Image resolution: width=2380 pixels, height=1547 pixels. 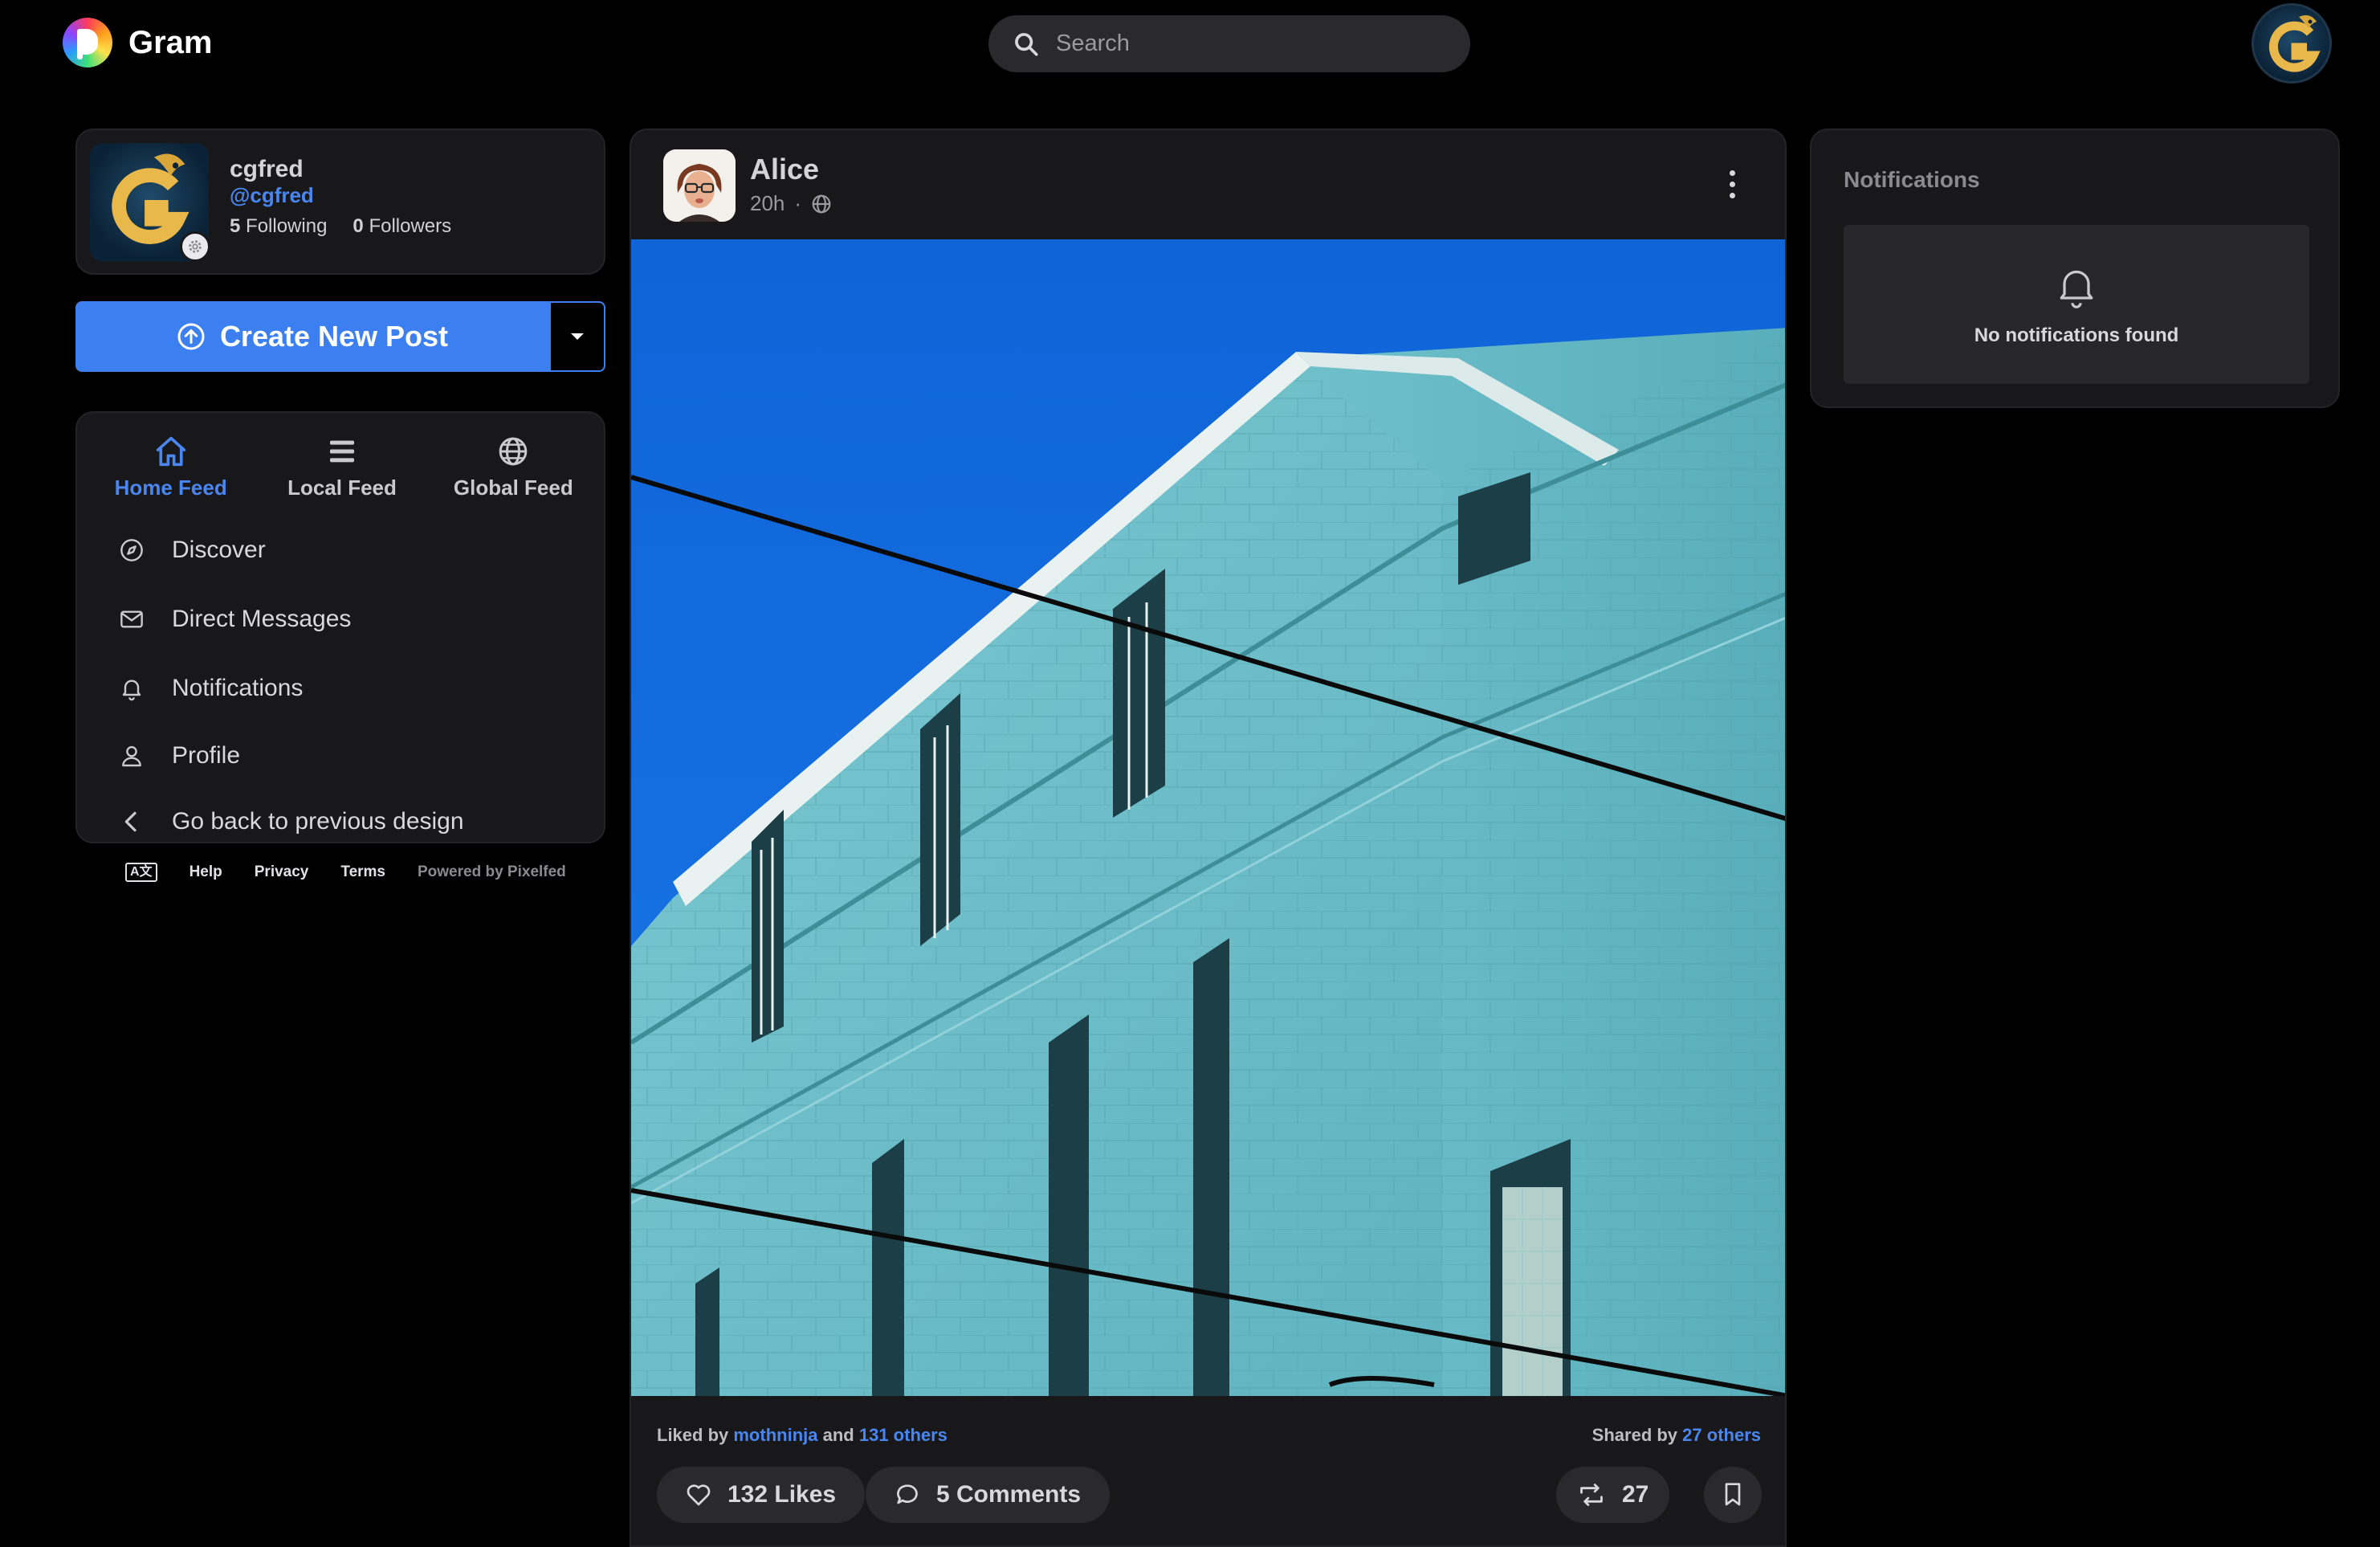 I want to click on footer-powered-by-link: Powered by Pixelfed, so click(x=492, y=872).